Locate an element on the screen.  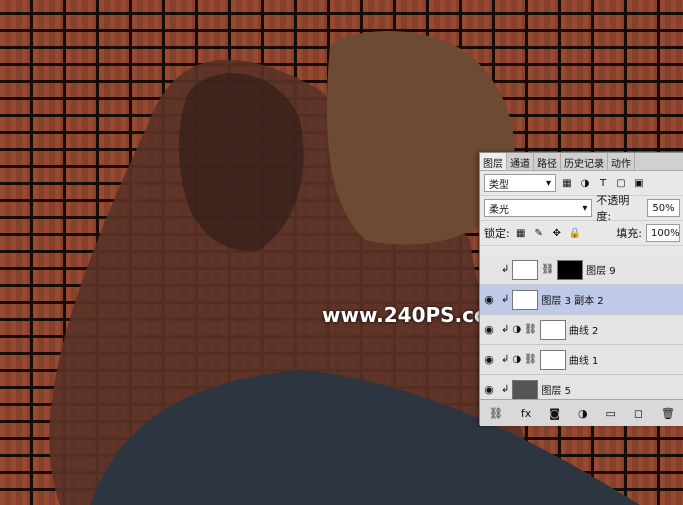
adjust-filter-icon: ◑ is located at coordinates (585, 183).